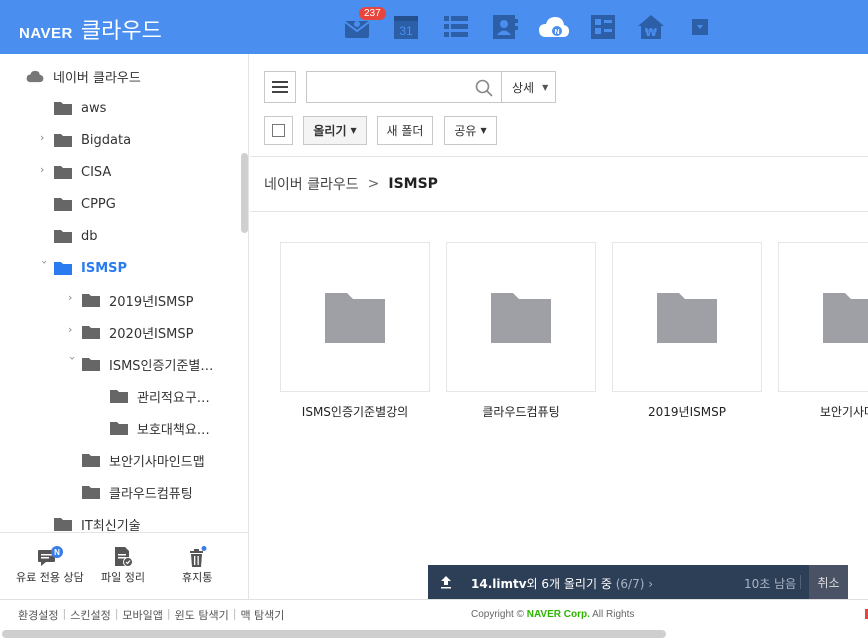 The height and width of the screenshot is (639, 868). I want to click on tree-item-cppg: CPPG, so click(85, 204).